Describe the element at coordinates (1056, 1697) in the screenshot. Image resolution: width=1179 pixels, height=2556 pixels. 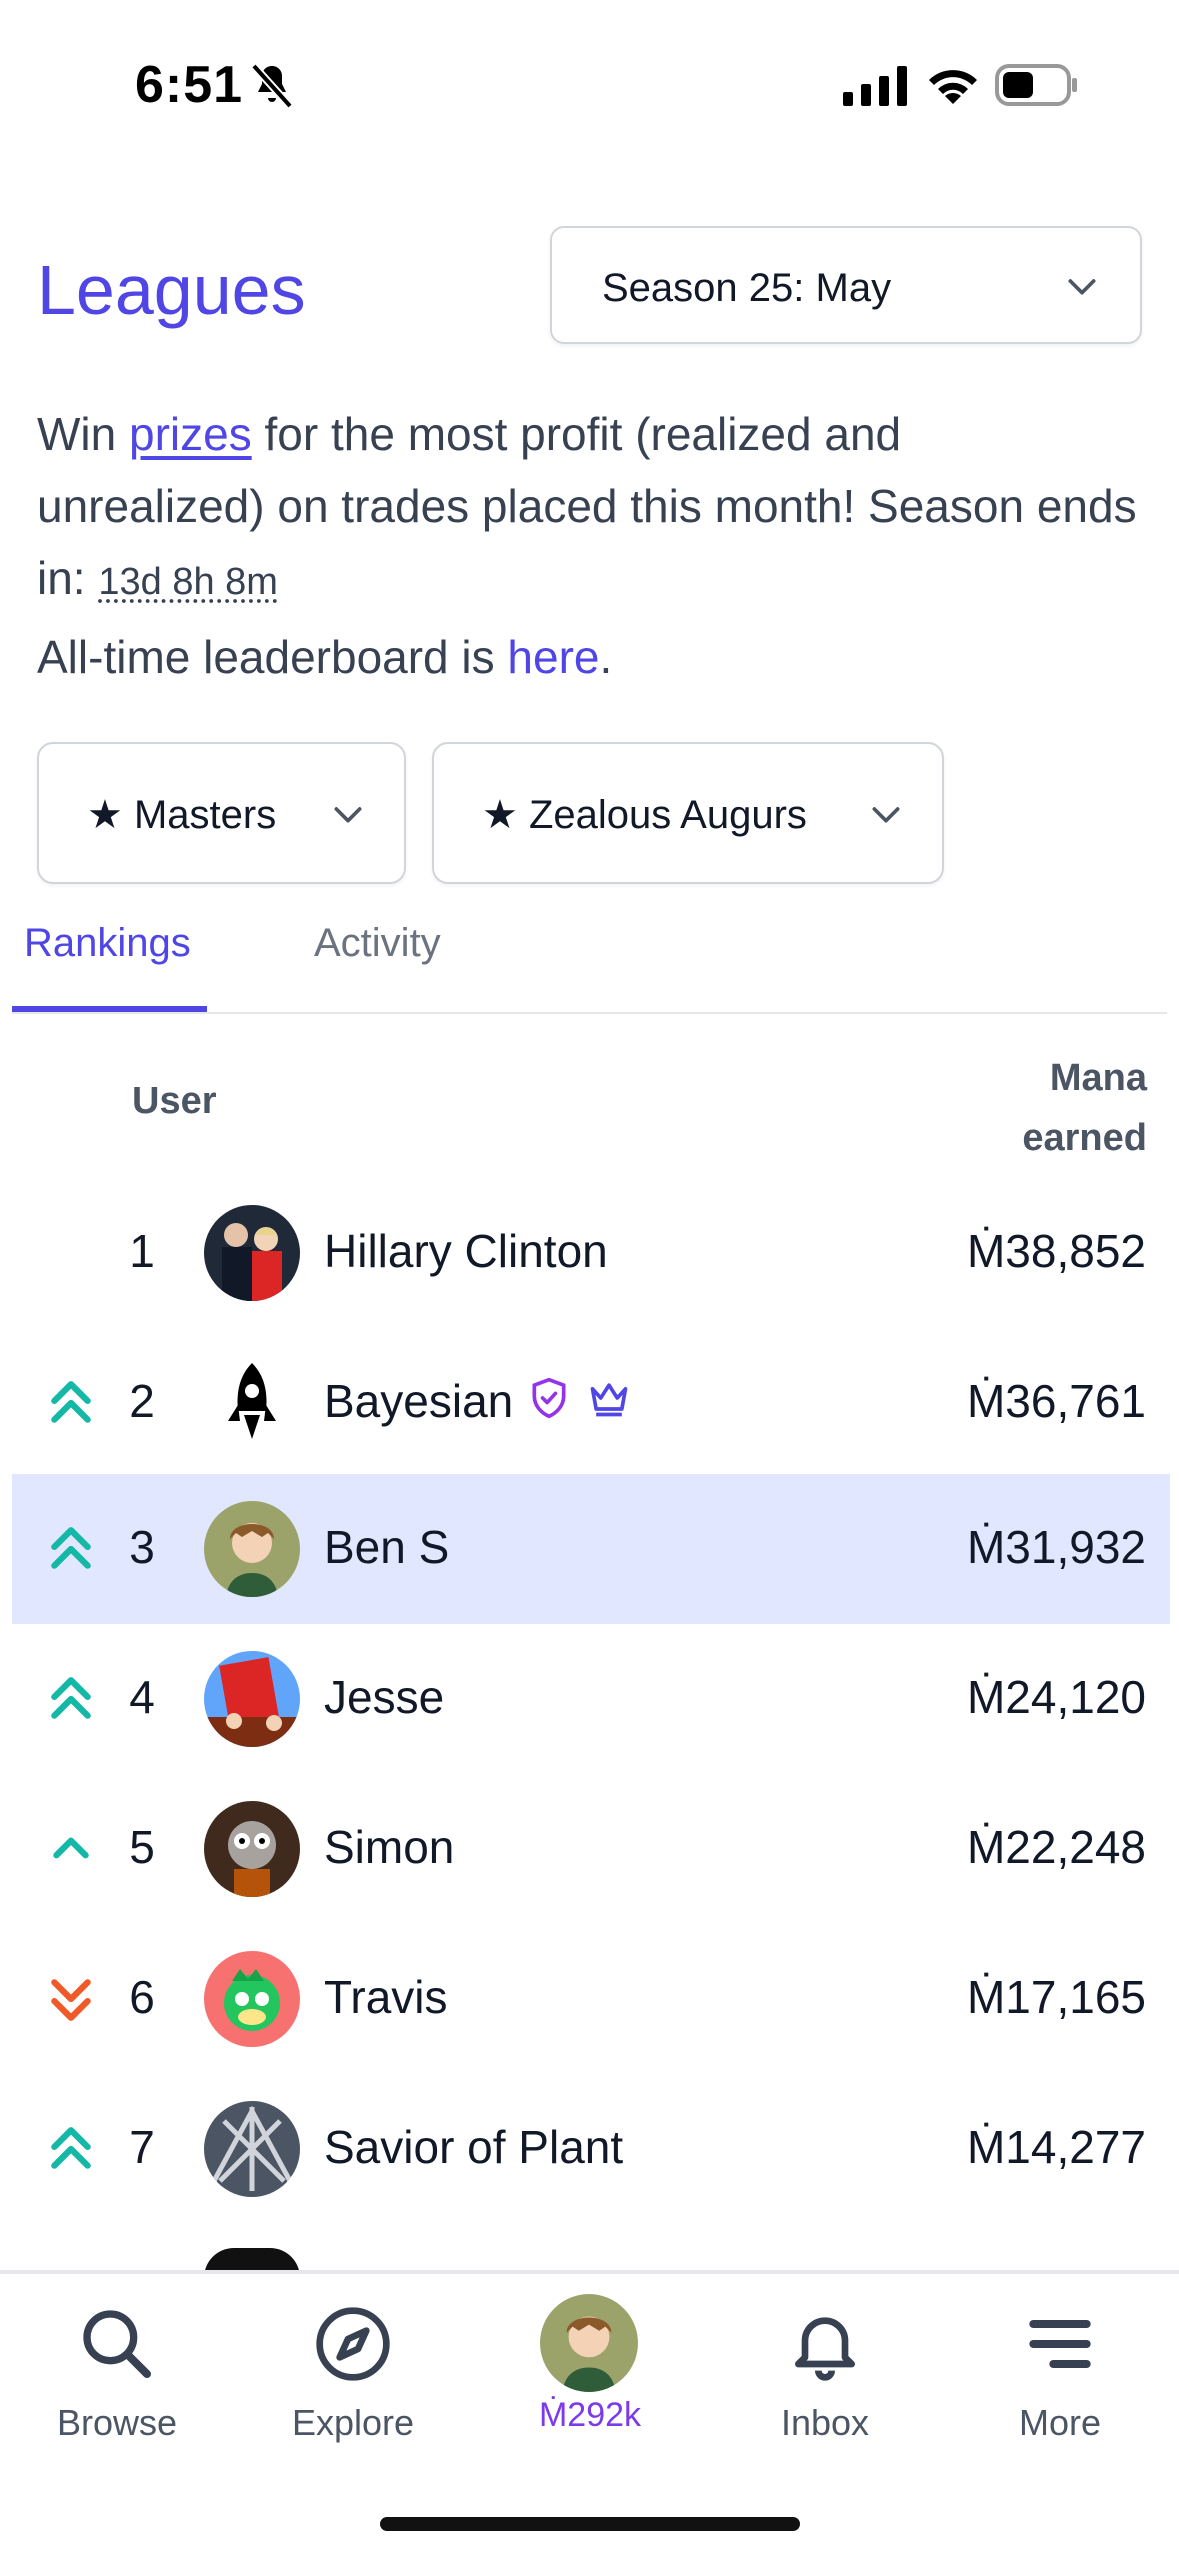
I see `mana-earned: Ṁ24,120` at that location.